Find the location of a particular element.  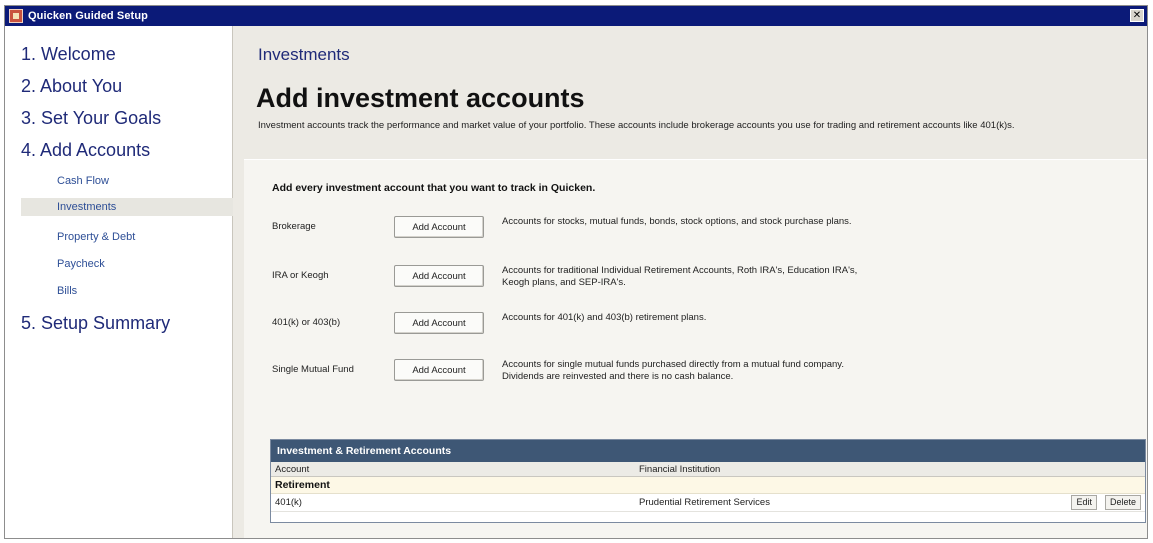

add-single-mutual-fund-account-button: Add Account is located at coordinates (439, 370).